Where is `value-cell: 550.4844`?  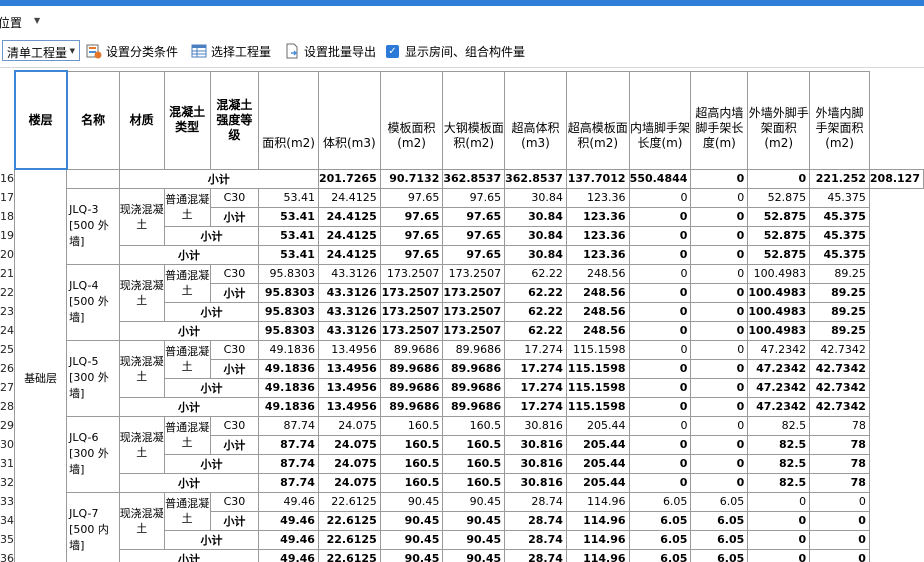 value-cell: 550.4844 is located at coordinates (660, 178).